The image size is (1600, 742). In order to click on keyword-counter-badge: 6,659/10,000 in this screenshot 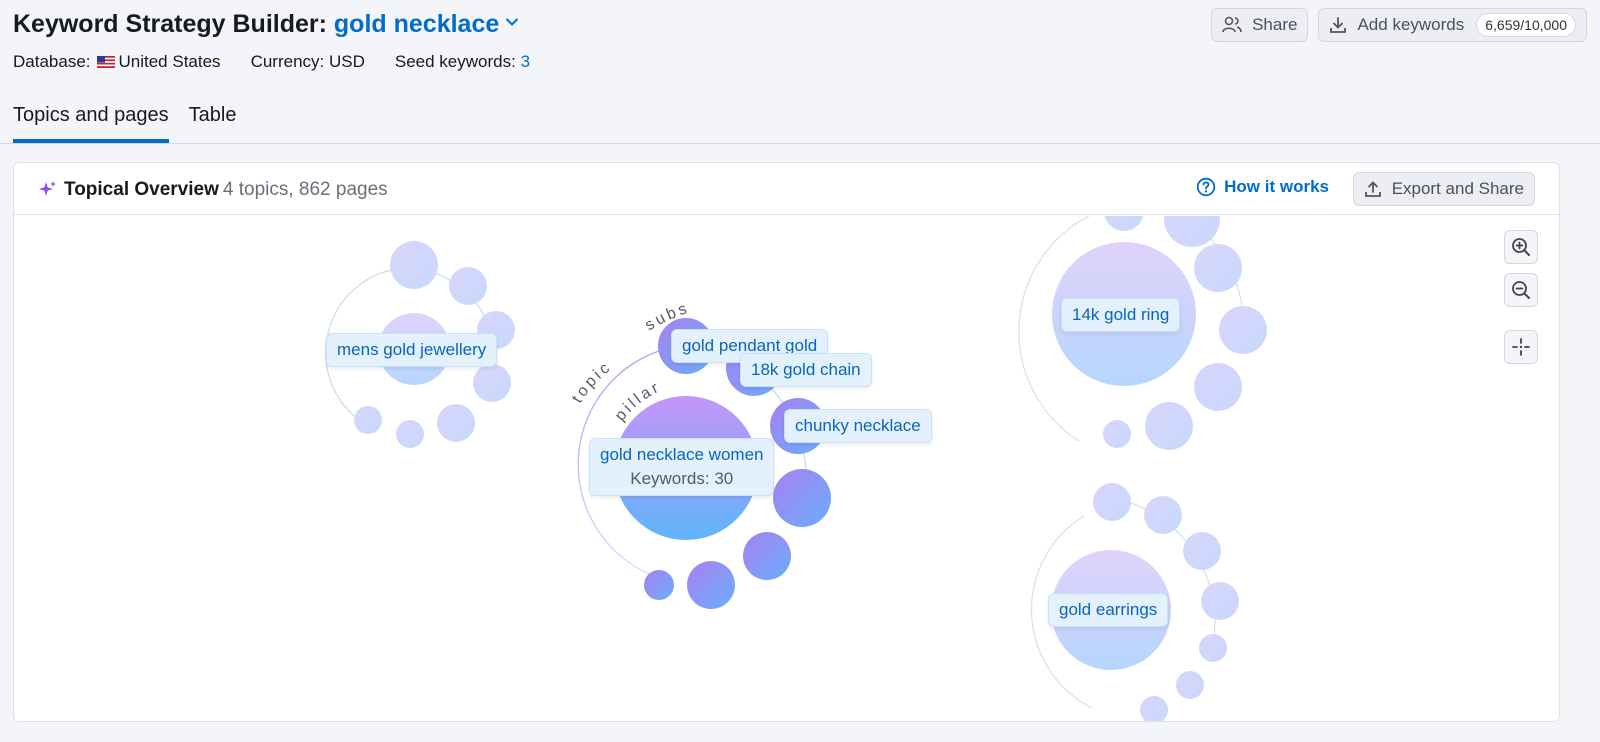, I will do `click(1526, 25)`.